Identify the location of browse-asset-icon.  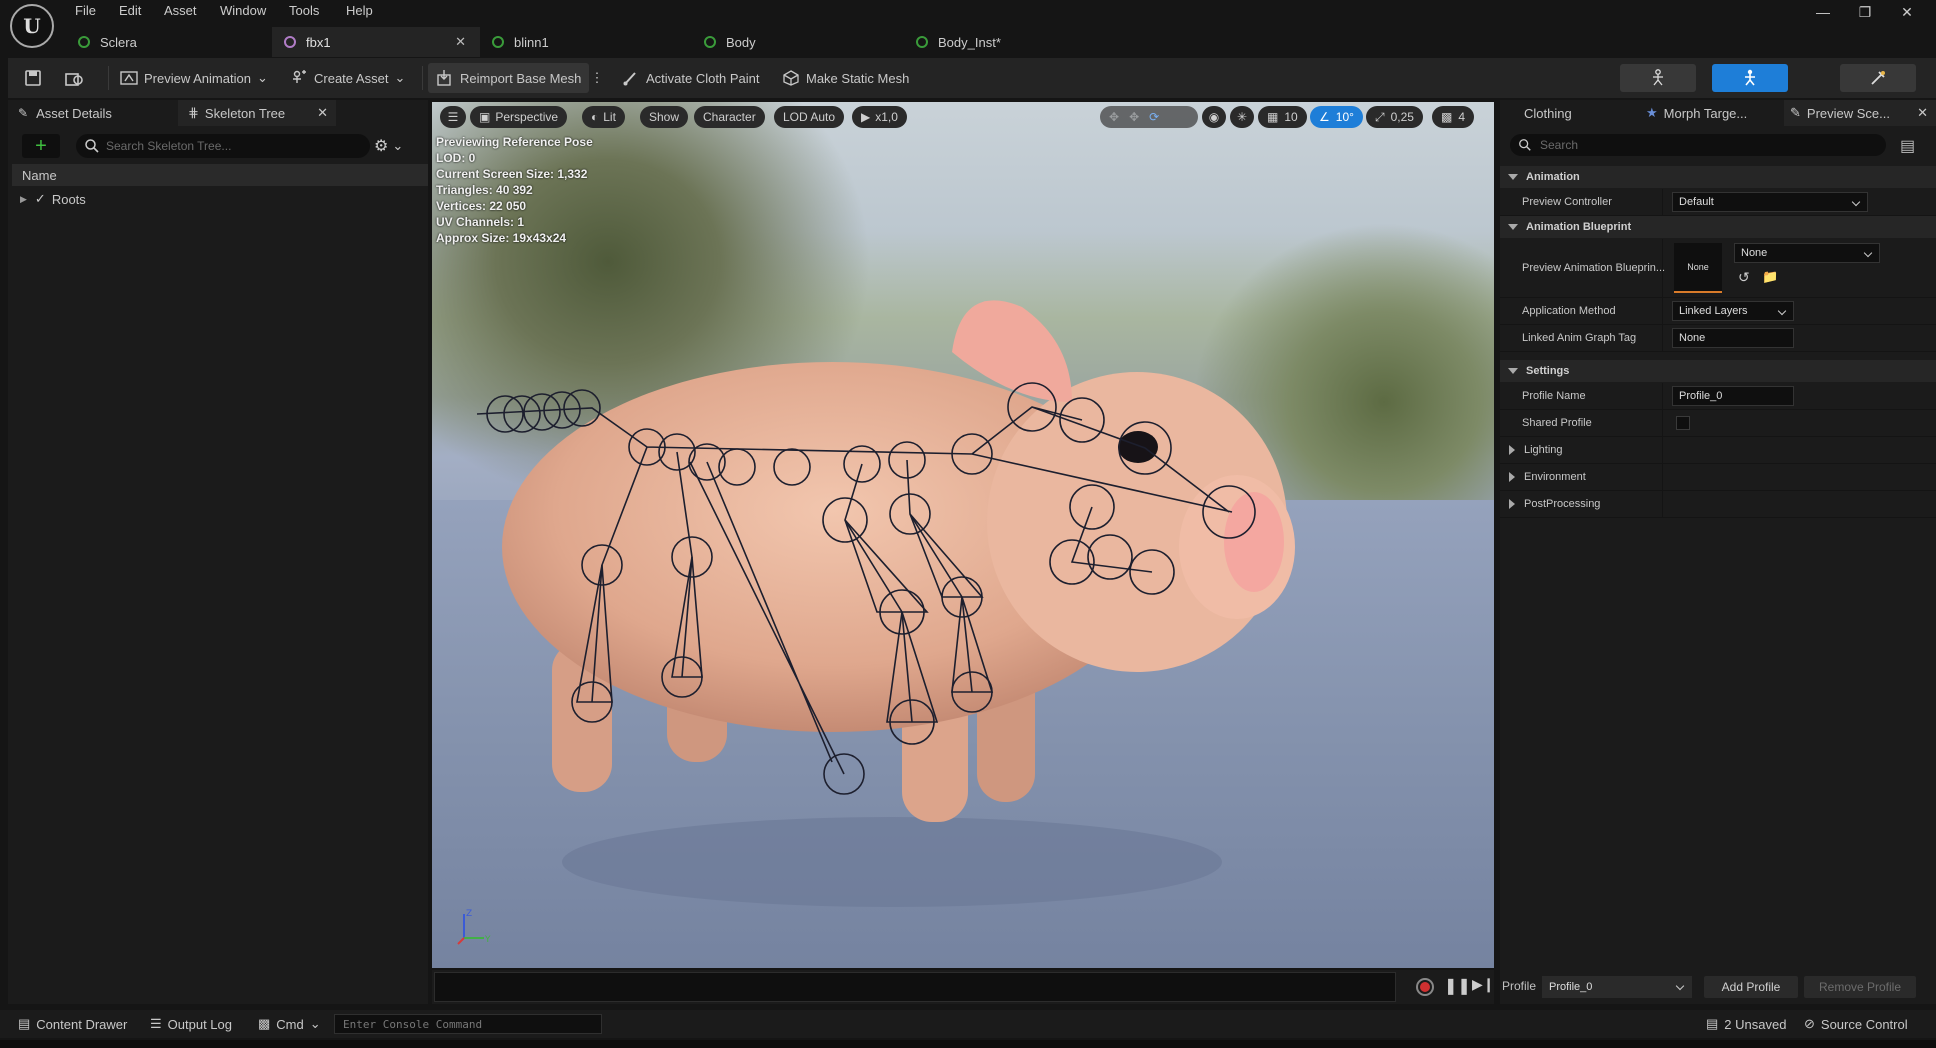
(74, 78).